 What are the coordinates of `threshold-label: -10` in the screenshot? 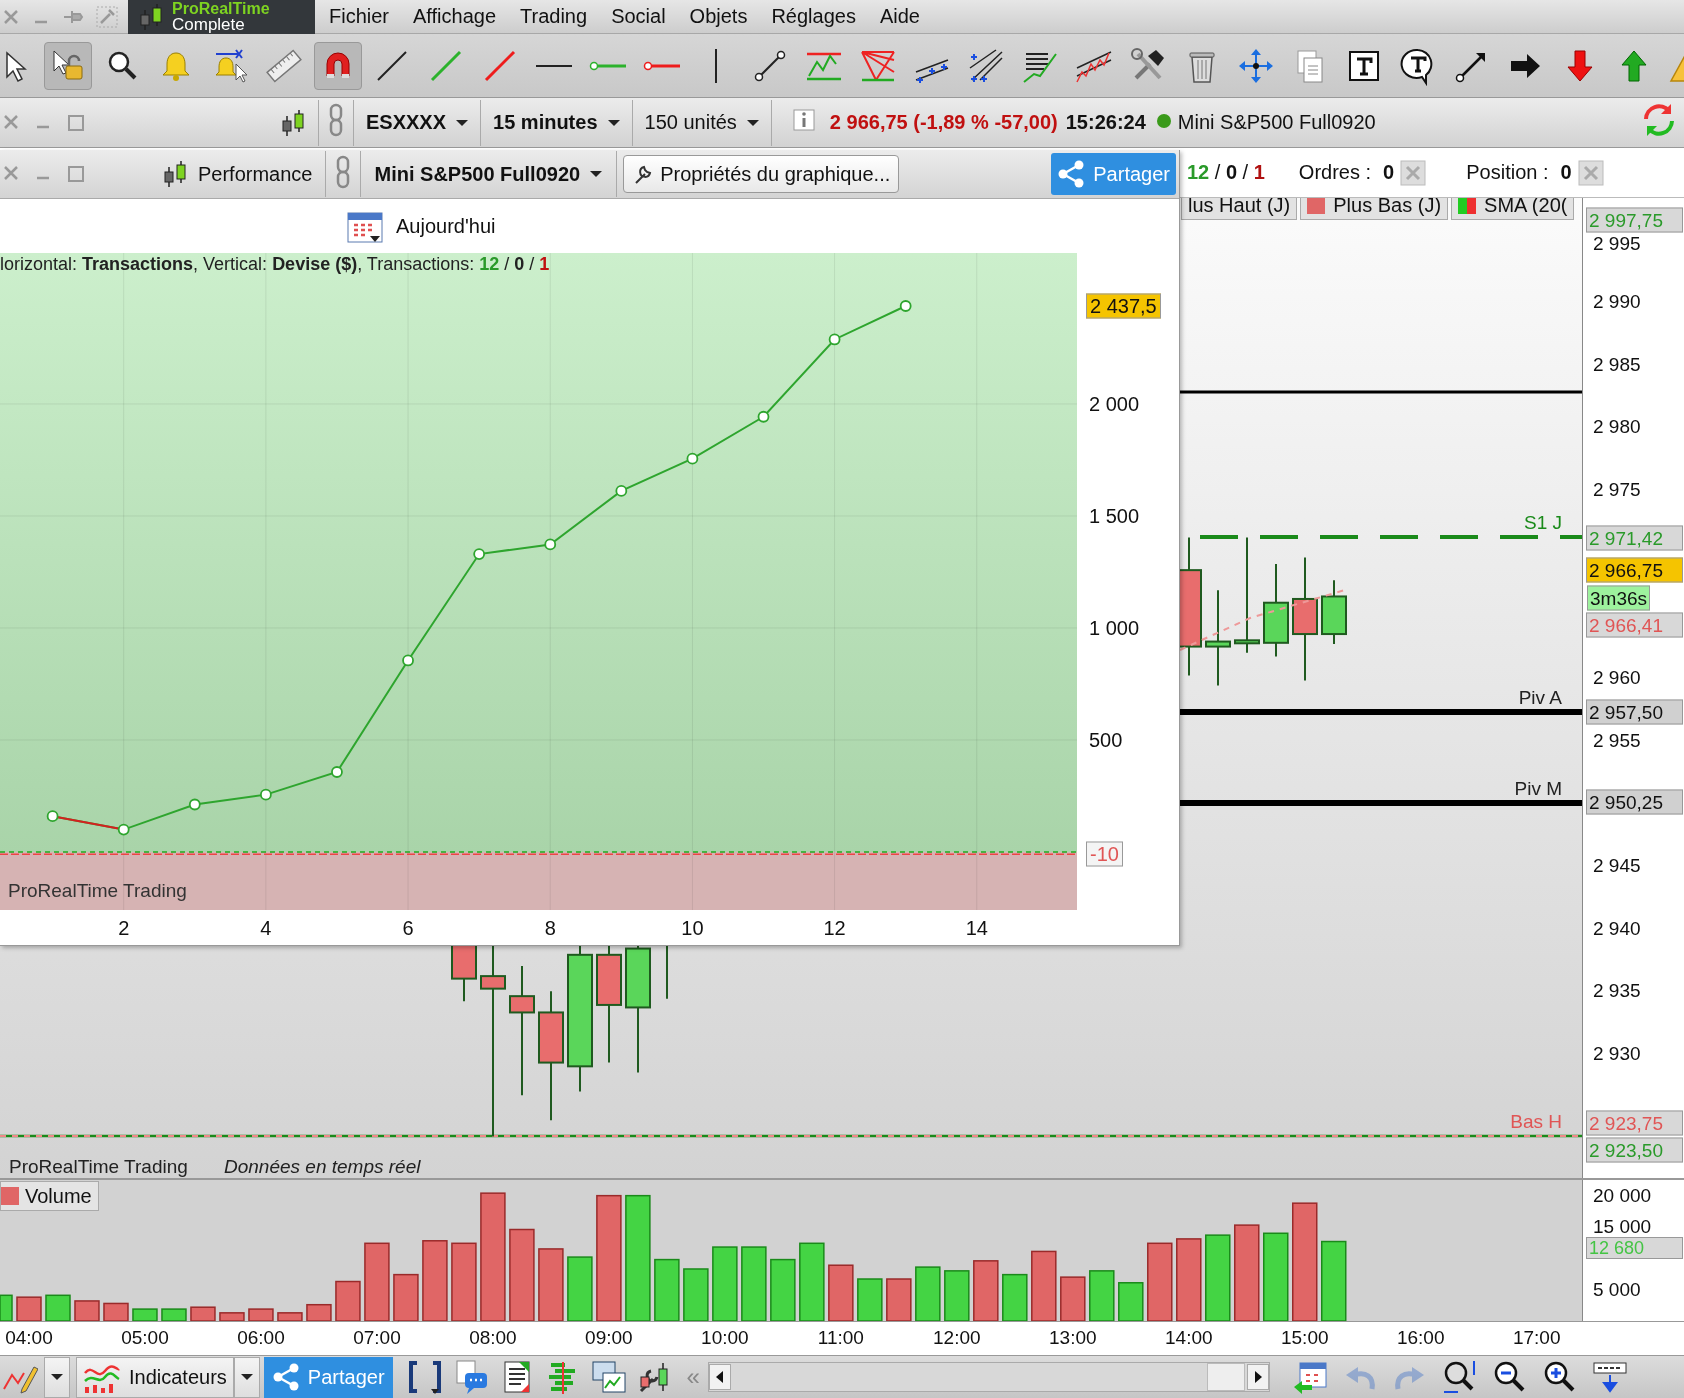 It's located at (1104, 854).